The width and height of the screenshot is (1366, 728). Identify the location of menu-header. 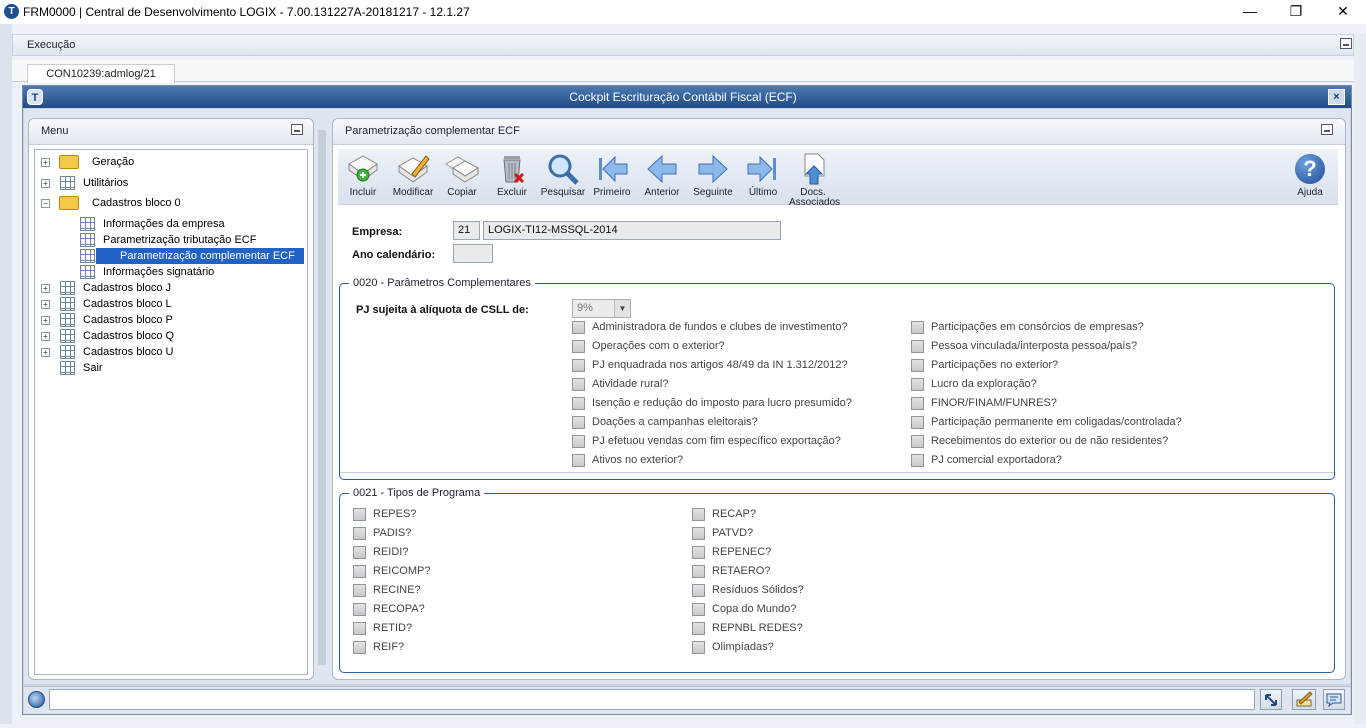
(171, 132).